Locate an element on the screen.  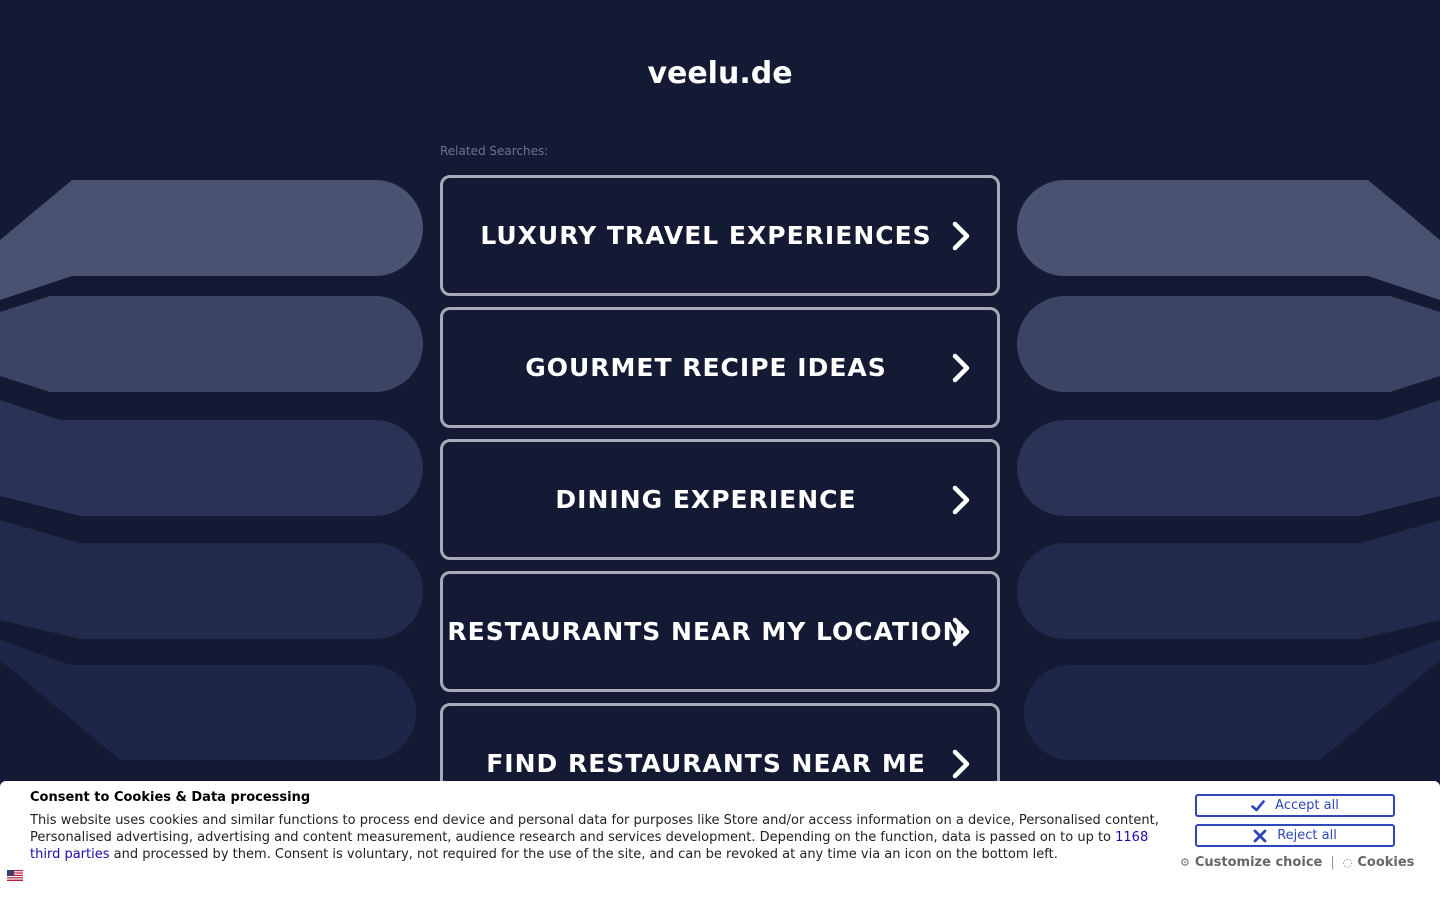
reject-all-label: Reject all is located at coordinates (1307, 835).